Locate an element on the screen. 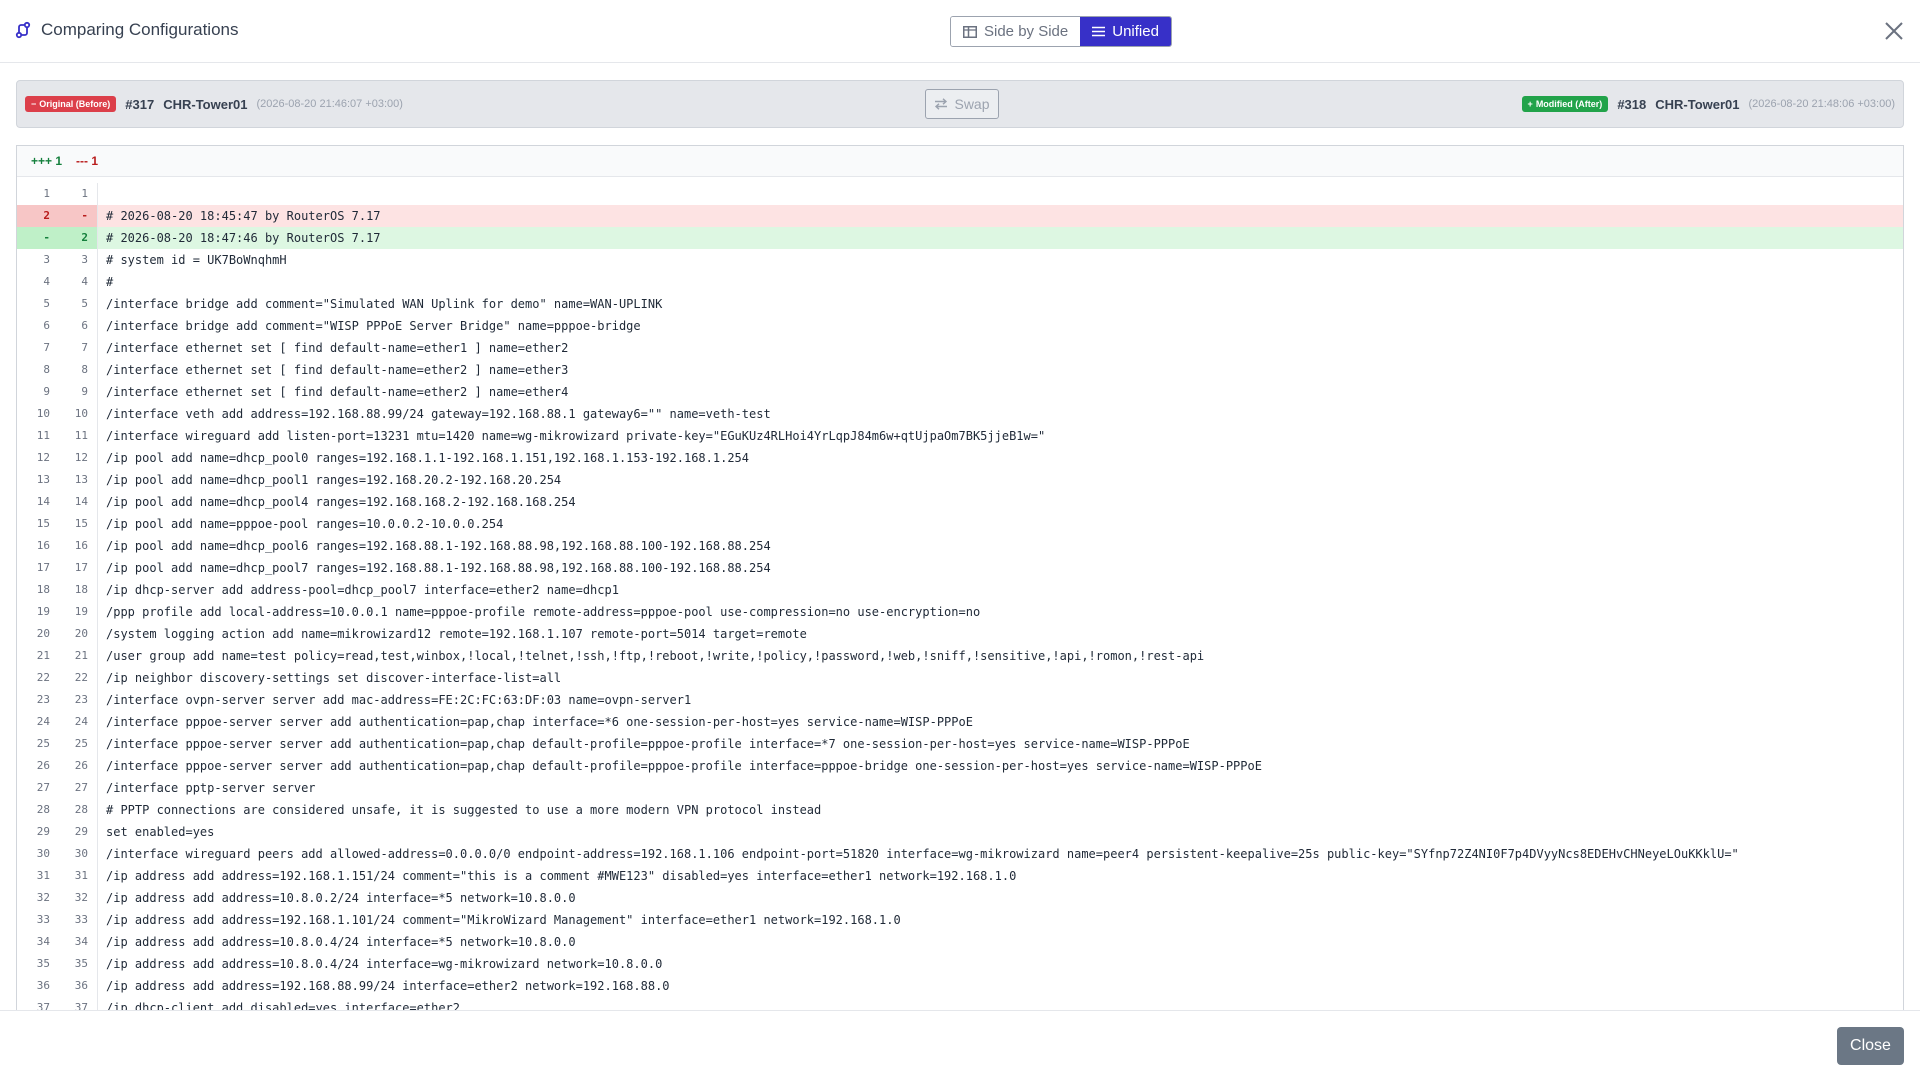 The image size is (1920, 1080). old-line-number: 9 is located at coordinates (46, 391).